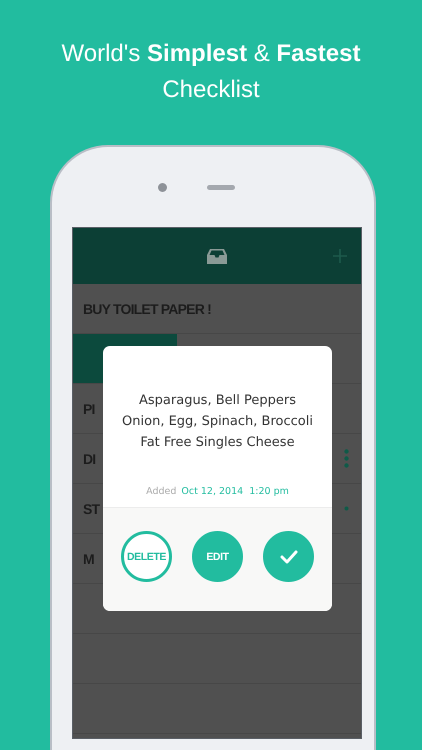 The height and width of the screenshot is (750, 422). I want to click on done-button, so click(288, 556).